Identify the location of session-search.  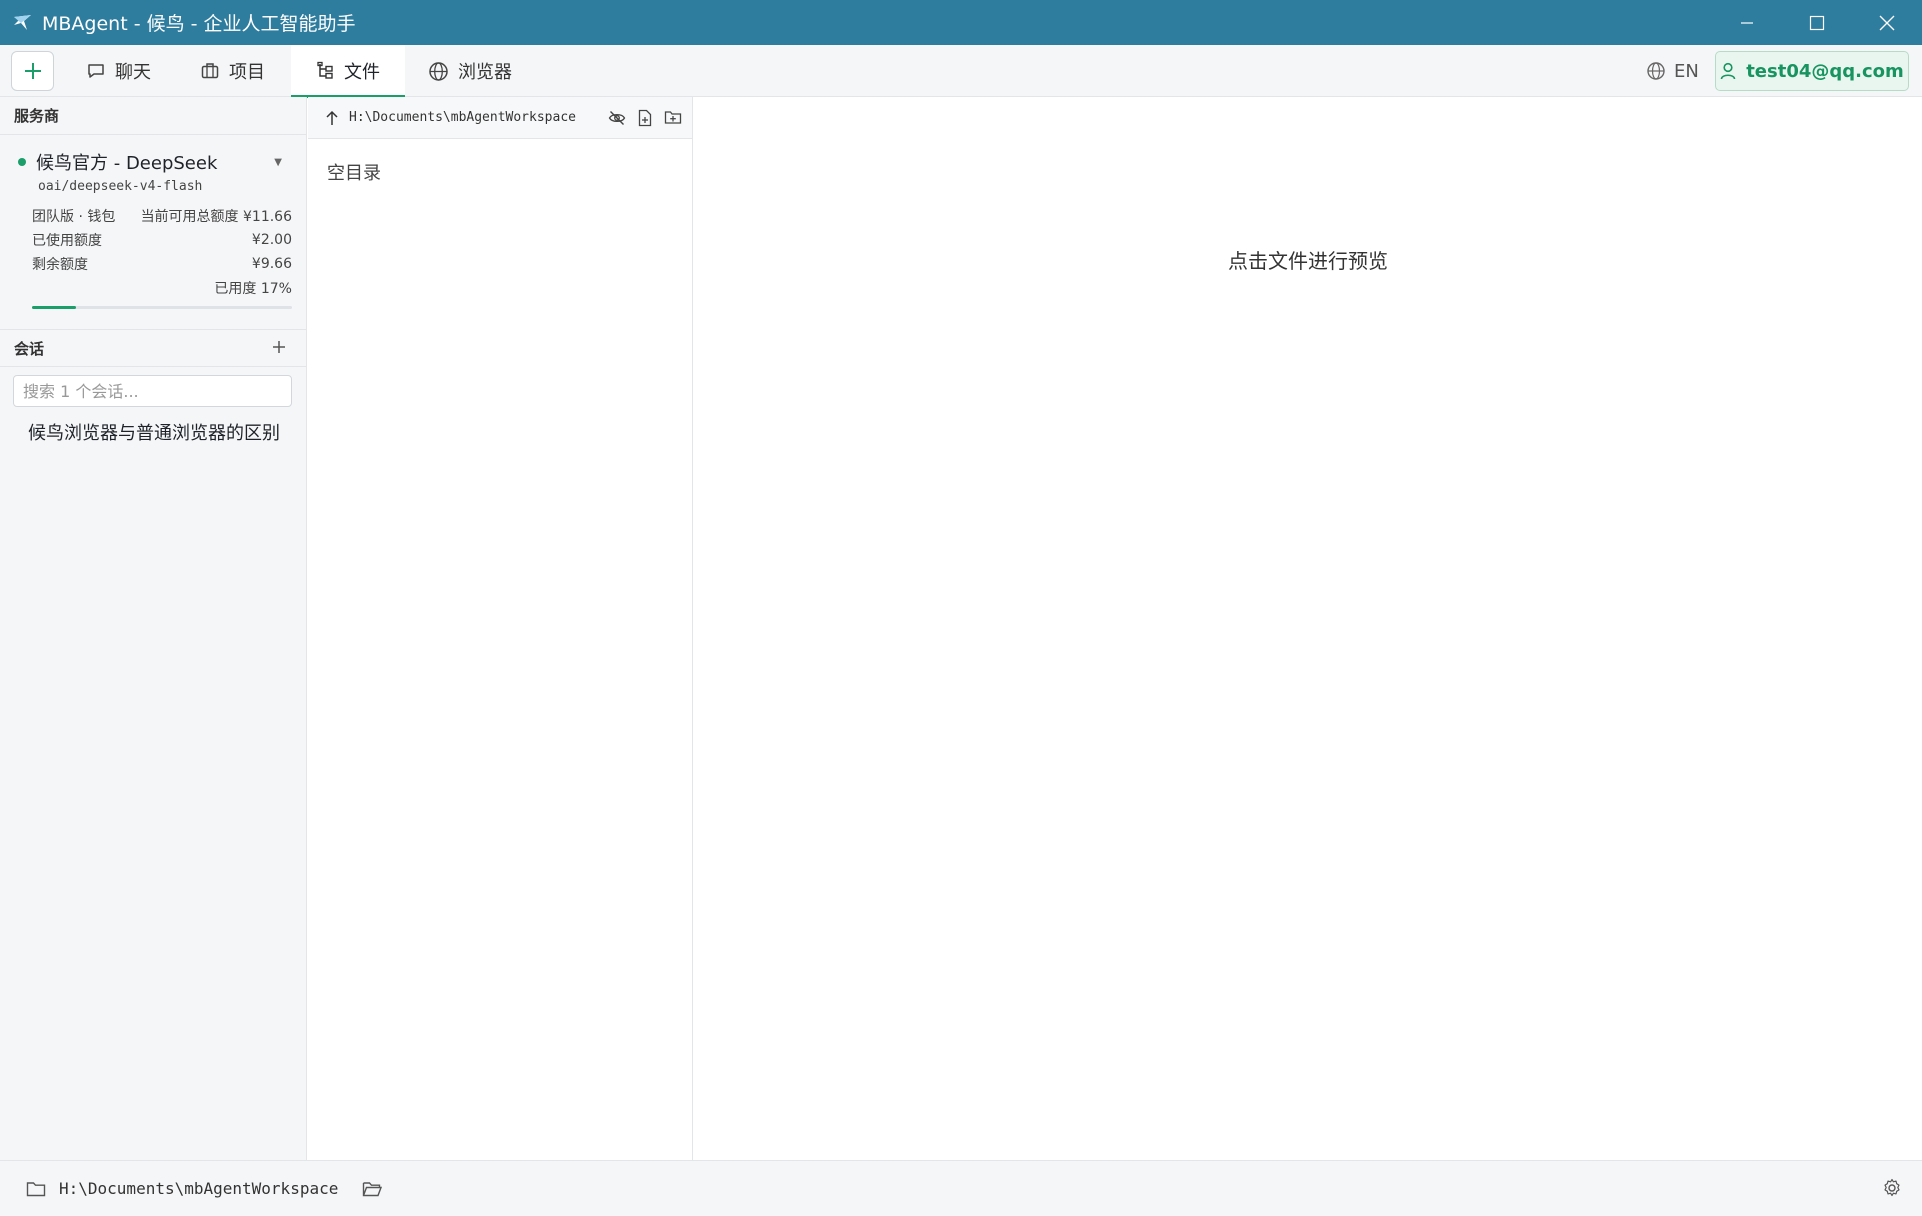
(152, 391).